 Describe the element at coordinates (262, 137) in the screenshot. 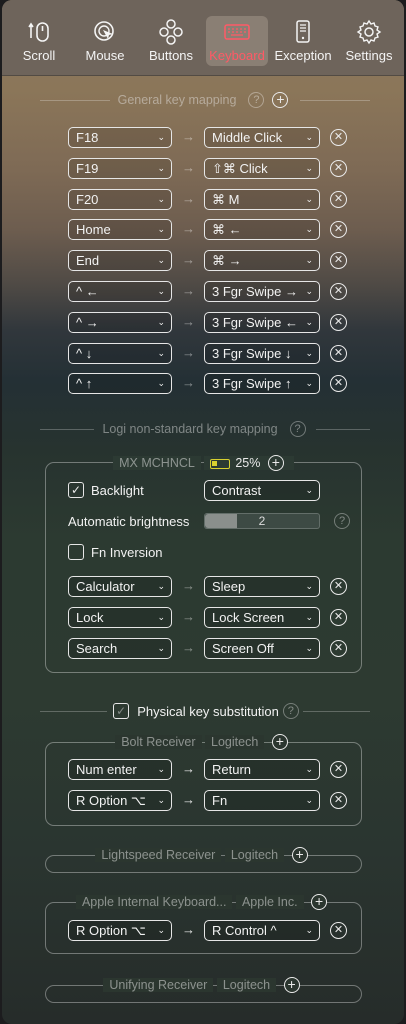

I see `target-action-dropdown: Middle Click ⌄` at that location.